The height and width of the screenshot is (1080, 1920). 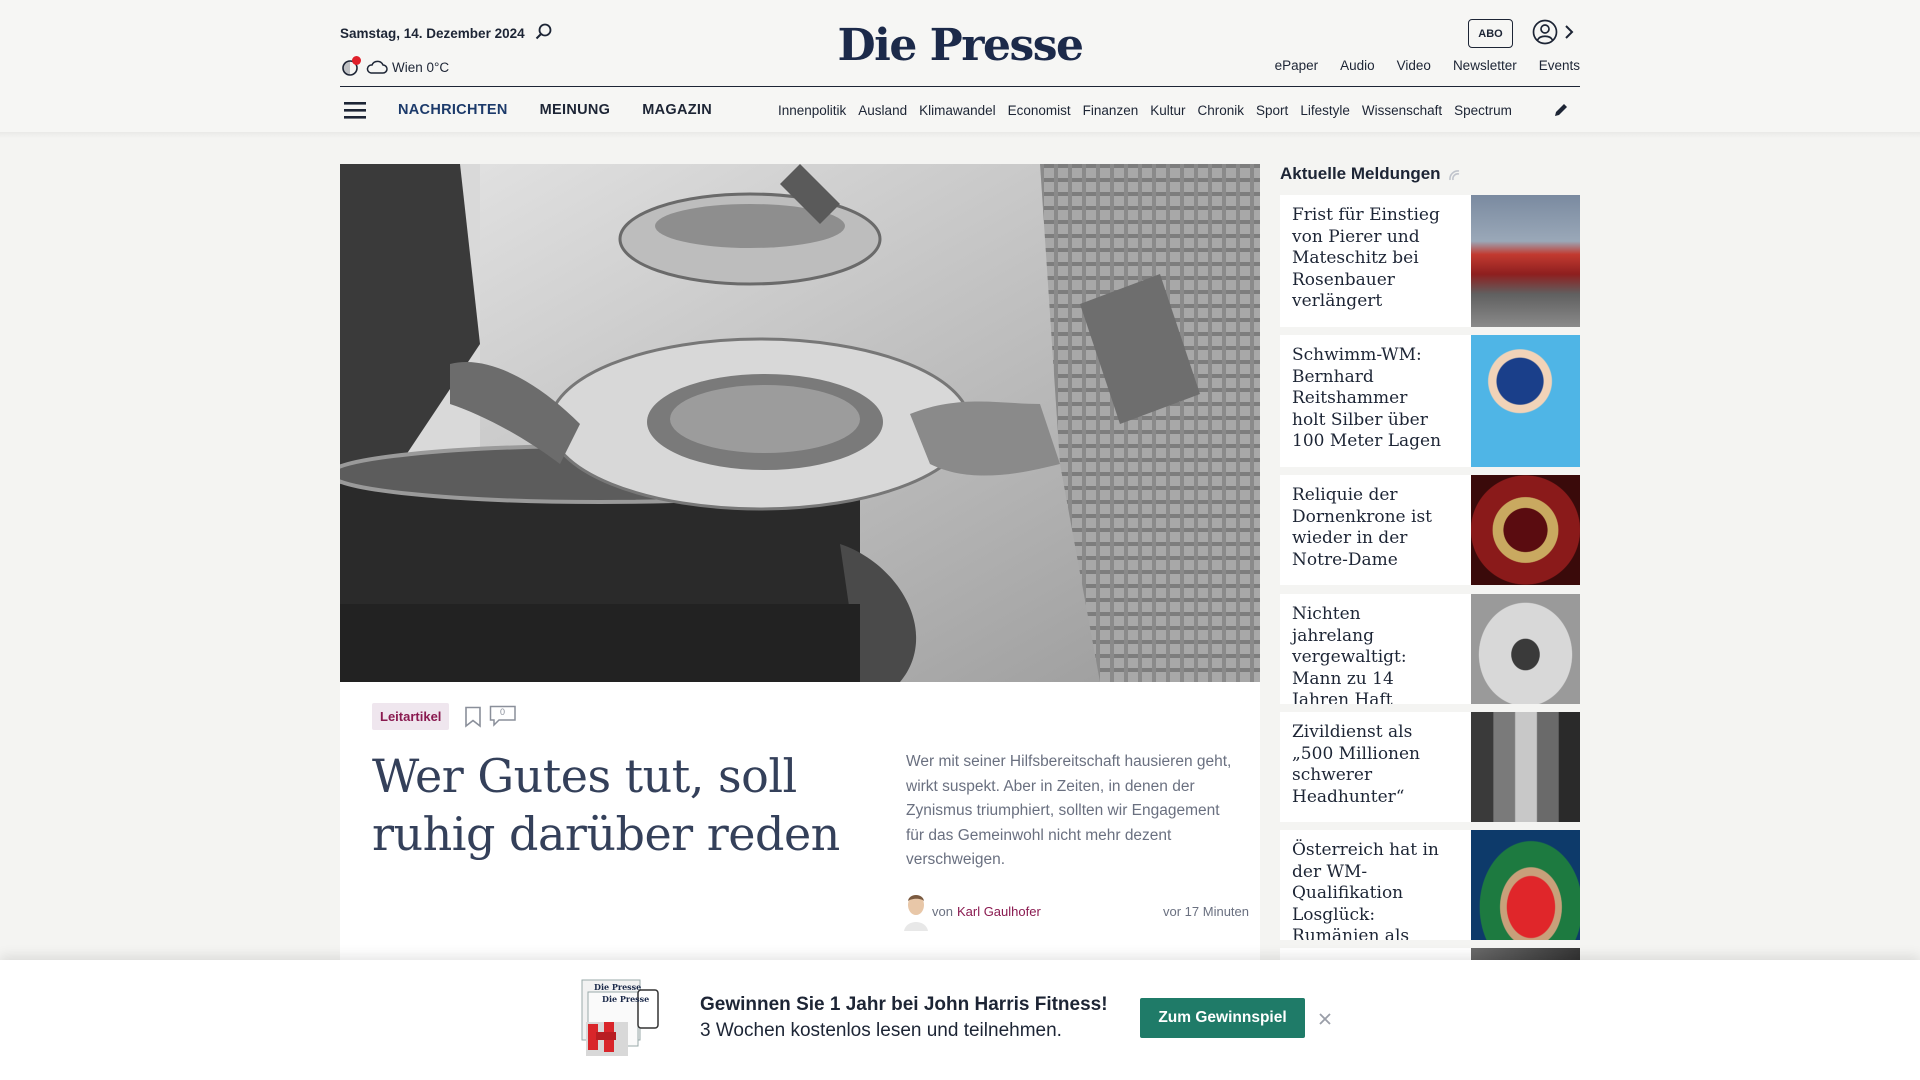 I want to click on byline-prefix: von, so click(x=942, y=911).